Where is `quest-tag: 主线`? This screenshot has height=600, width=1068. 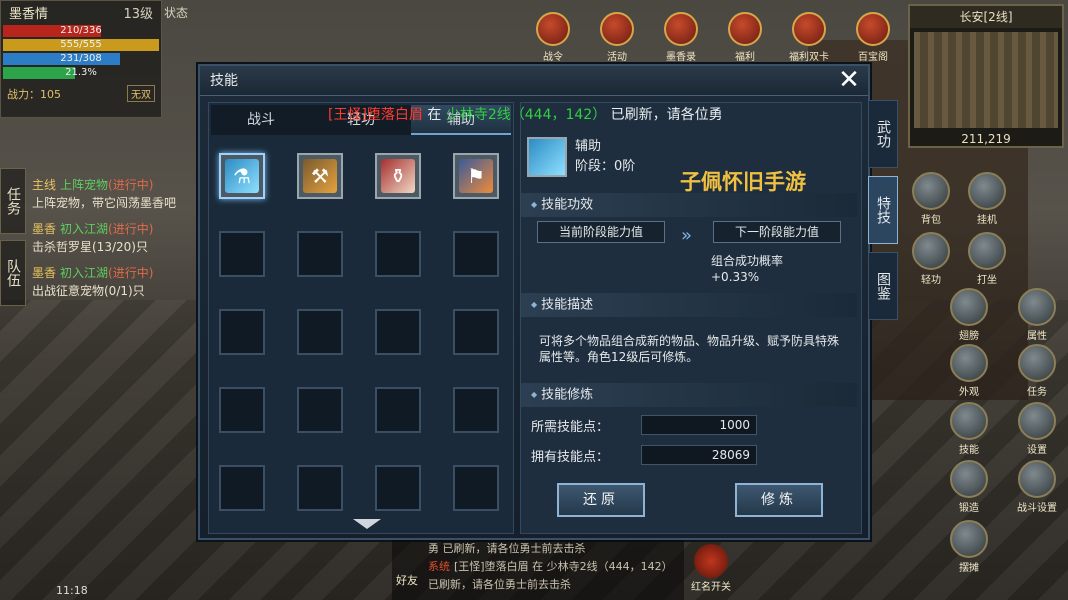
quest-tag: 主线 is located at coordinates (44, 185).